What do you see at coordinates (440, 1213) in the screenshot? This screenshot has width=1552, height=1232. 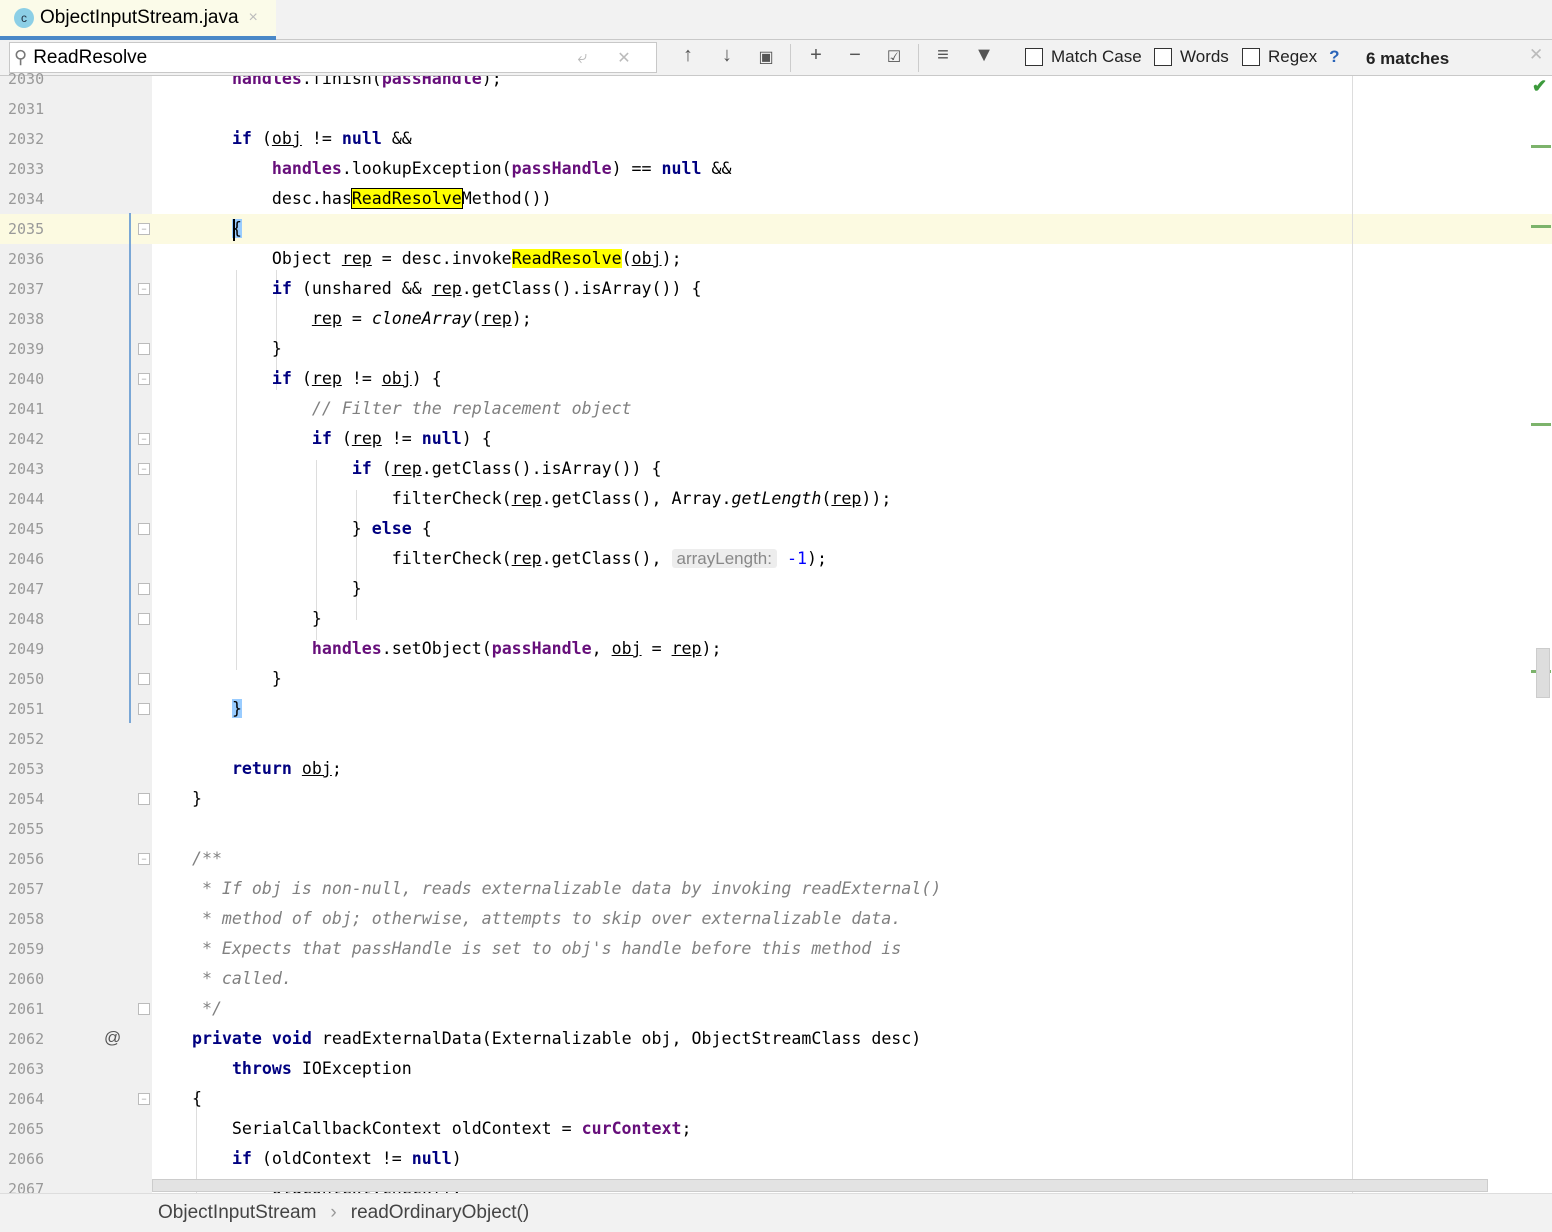 I see `breadcrumb-method: readOrdinaryObject()` at bounding box center [440, 1213].